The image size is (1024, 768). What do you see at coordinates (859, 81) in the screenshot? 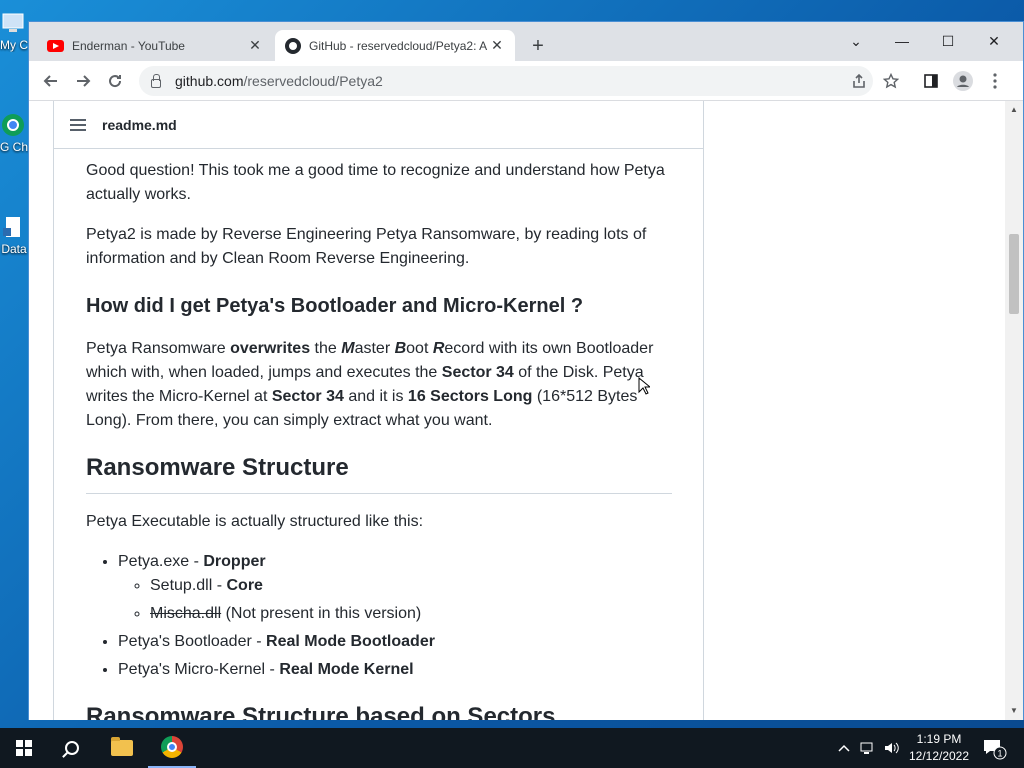
I see `share-icon` at bounding box center [859, 81].